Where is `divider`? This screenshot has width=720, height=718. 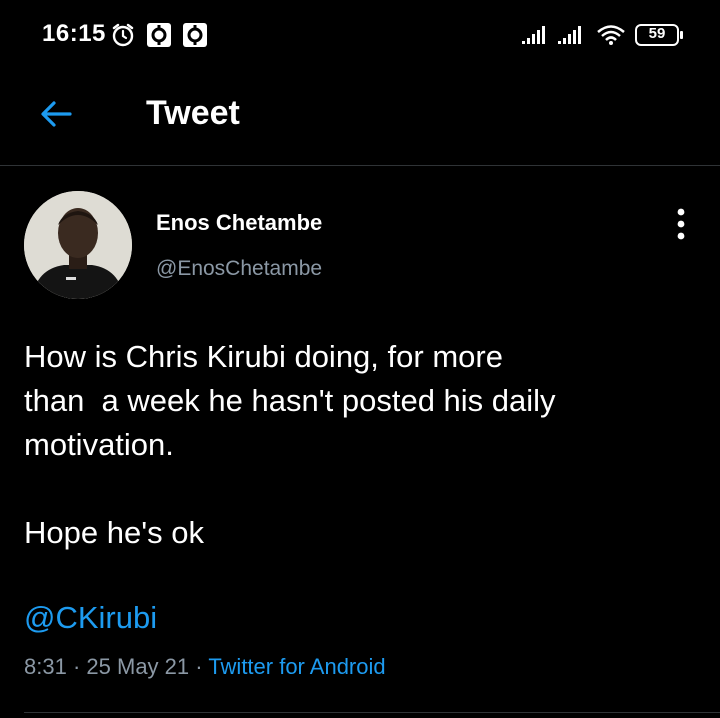
divider is located at coordinates (372, 712).